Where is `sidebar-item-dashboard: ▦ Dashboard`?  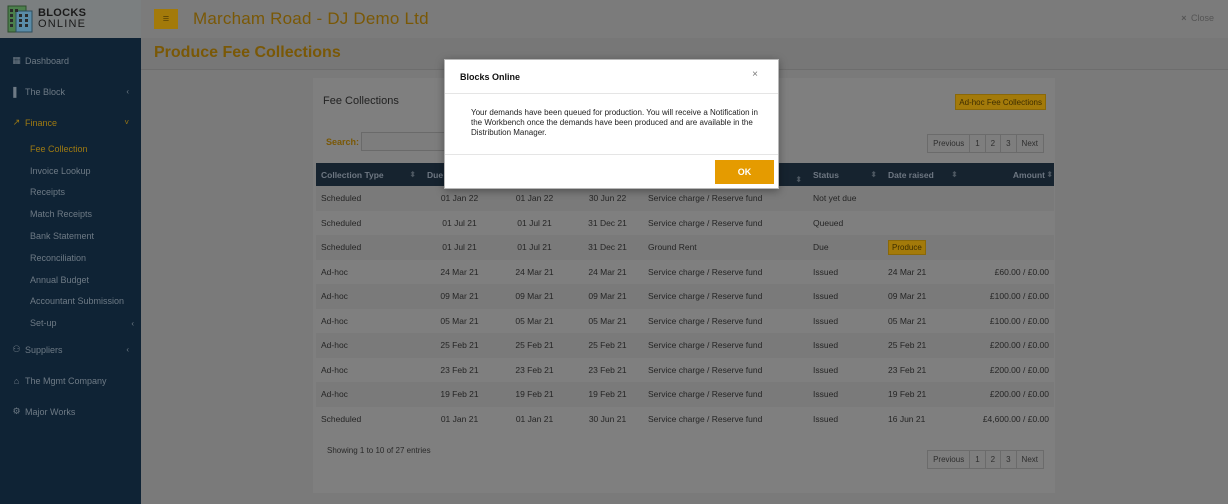 sidebar-item-dashboard: ▦ Dashboard is located at coordinates (70, 60).